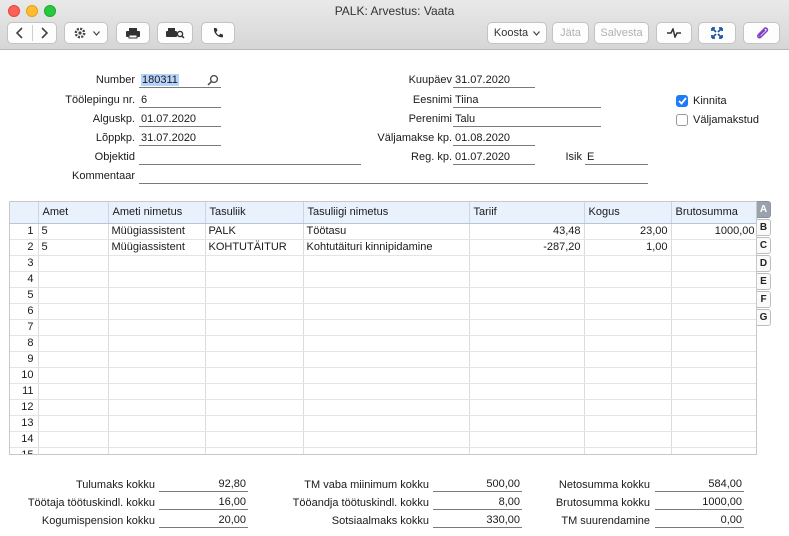 Image resolution: width=789 pixels, height=536 pixels. I want to click on call-button, so click(218, 33).